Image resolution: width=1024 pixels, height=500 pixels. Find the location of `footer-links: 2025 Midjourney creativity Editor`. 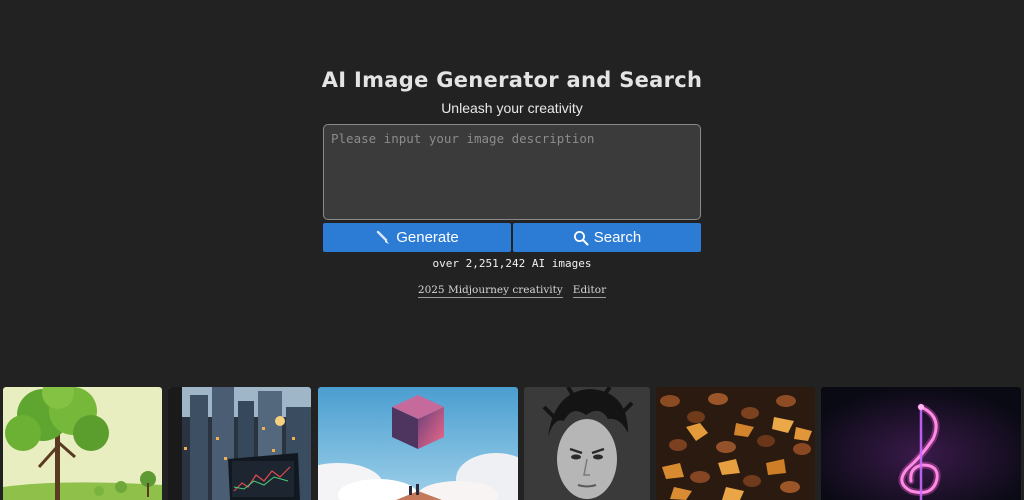

footer-links: 2025 Midjourney creativity Editor is located at coordinates (512, 291).